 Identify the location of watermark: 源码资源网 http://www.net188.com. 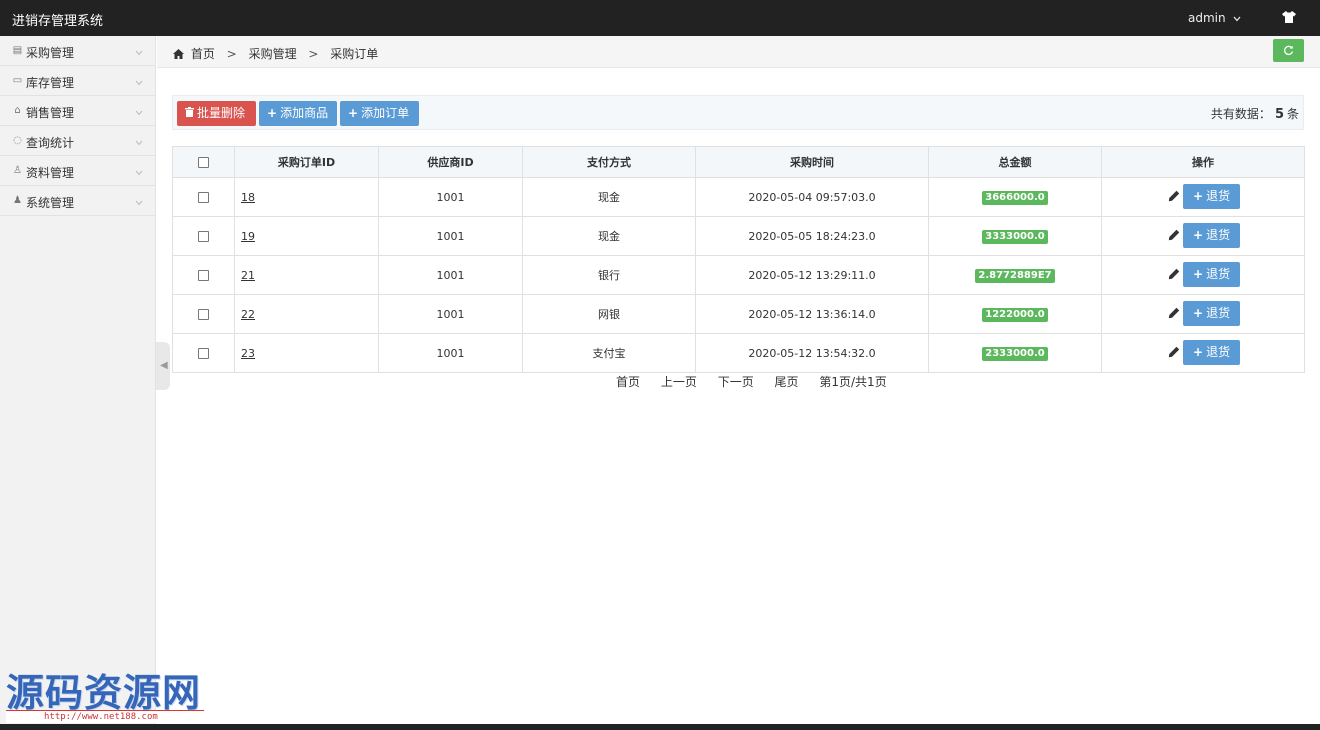
(106, 693).